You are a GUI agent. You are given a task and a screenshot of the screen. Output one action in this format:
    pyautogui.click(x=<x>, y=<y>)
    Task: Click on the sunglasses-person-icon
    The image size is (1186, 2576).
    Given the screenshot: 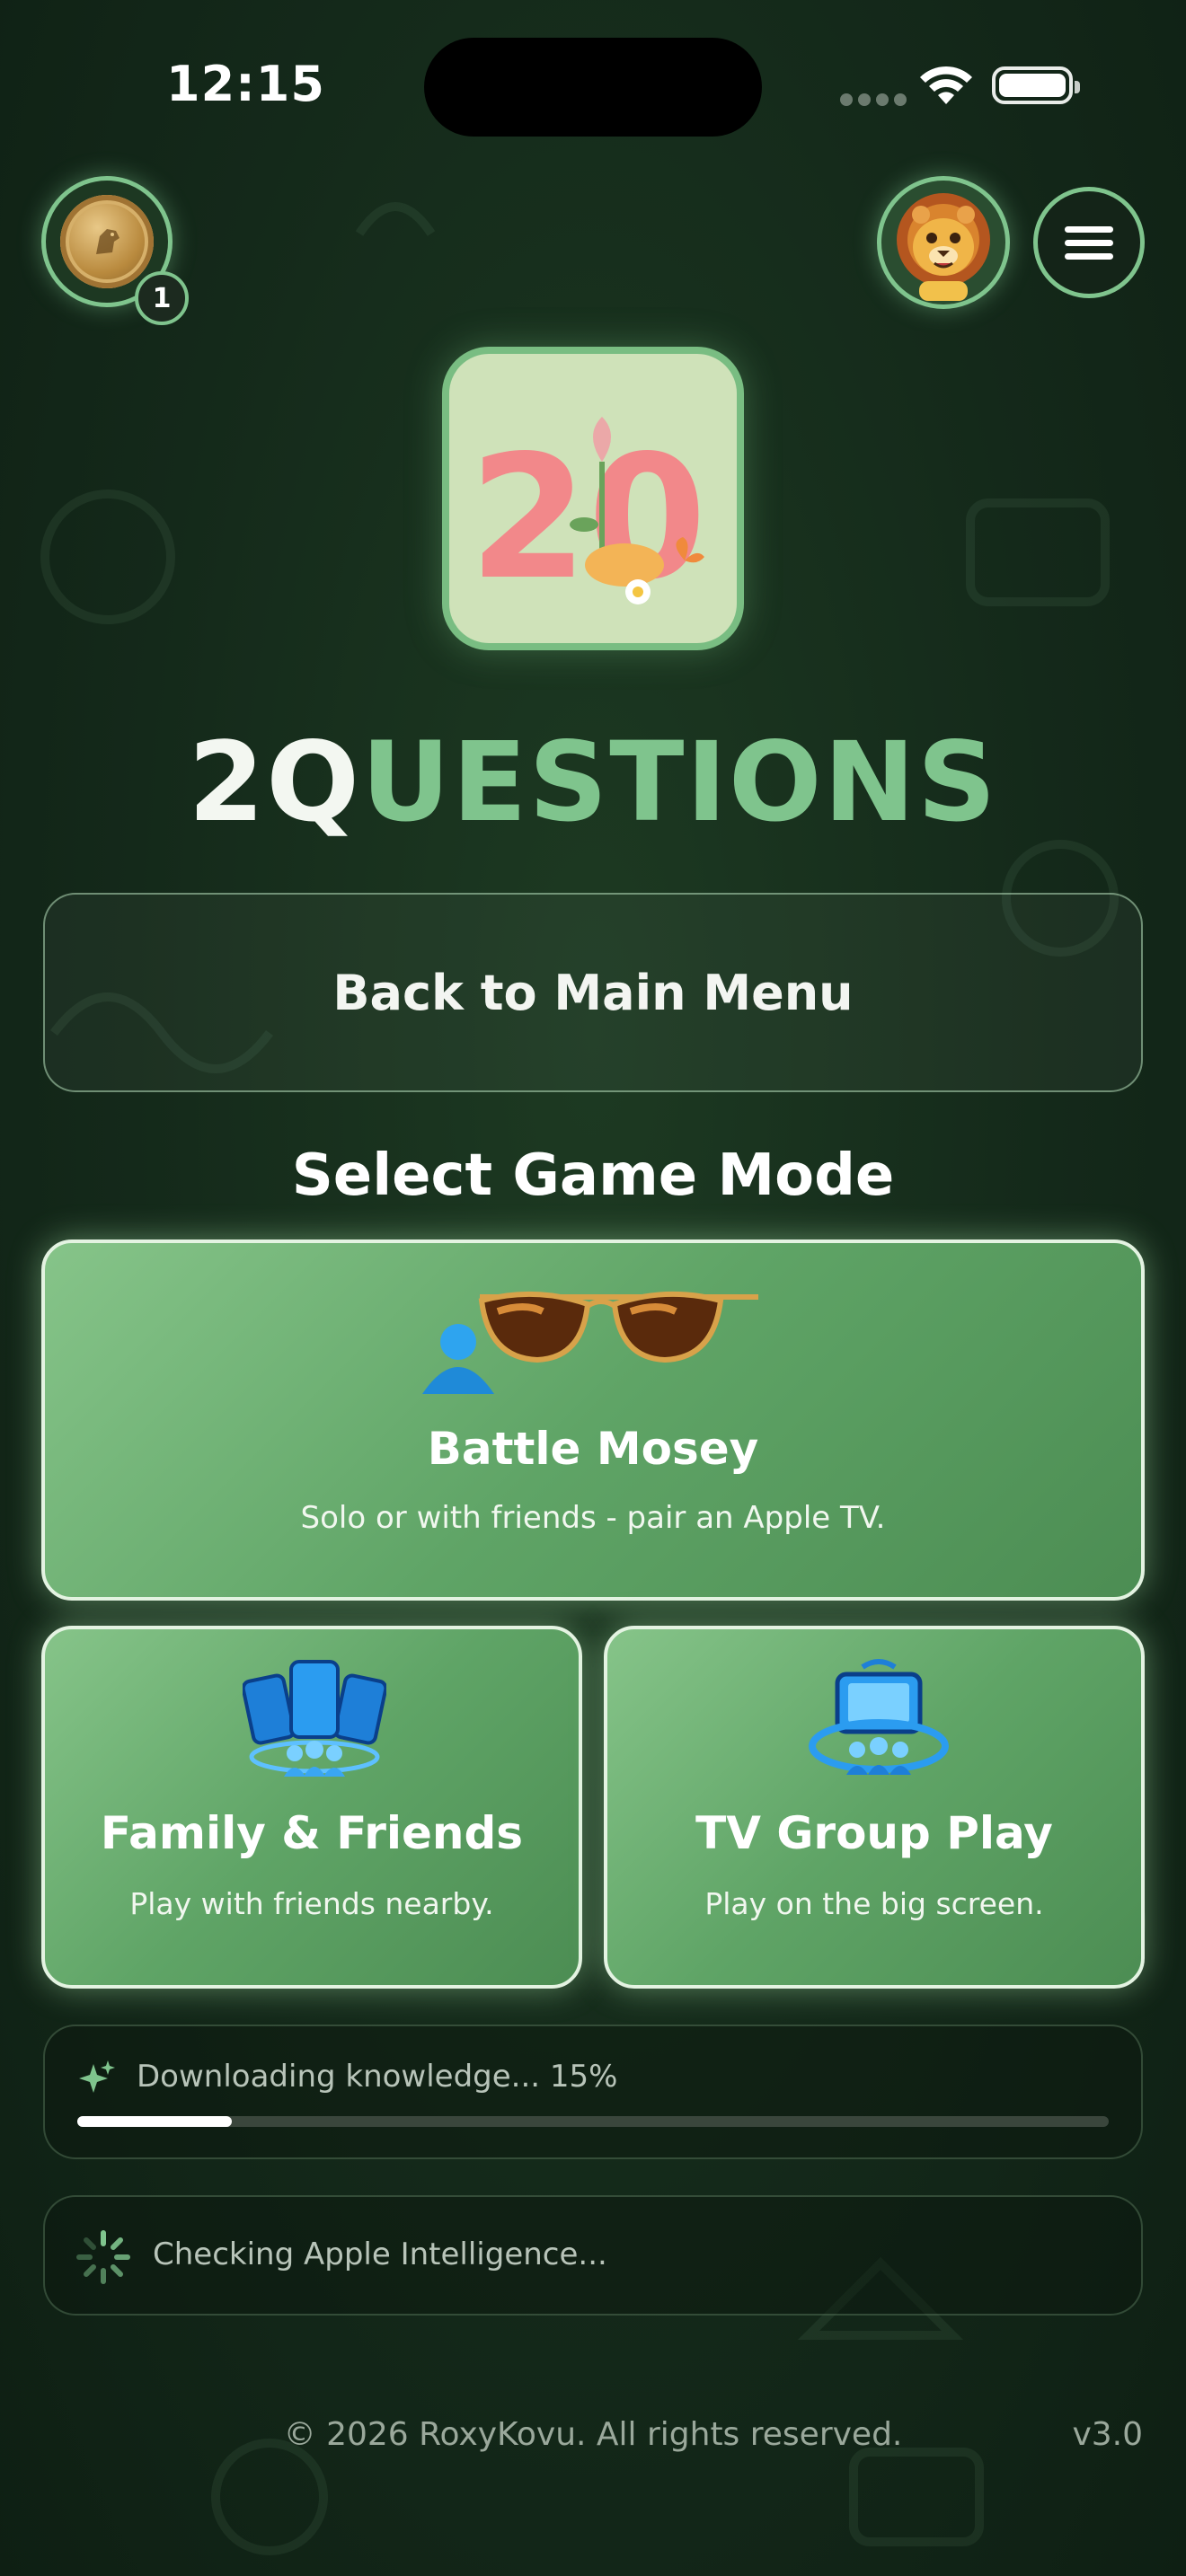 What is the action you would take?
    pyautogui.click(x=590, y=1342)
    